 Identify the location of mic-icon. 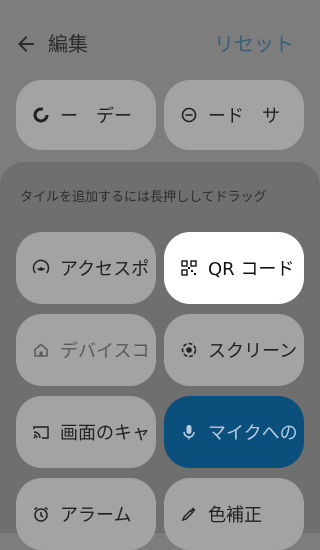
(189, 432).